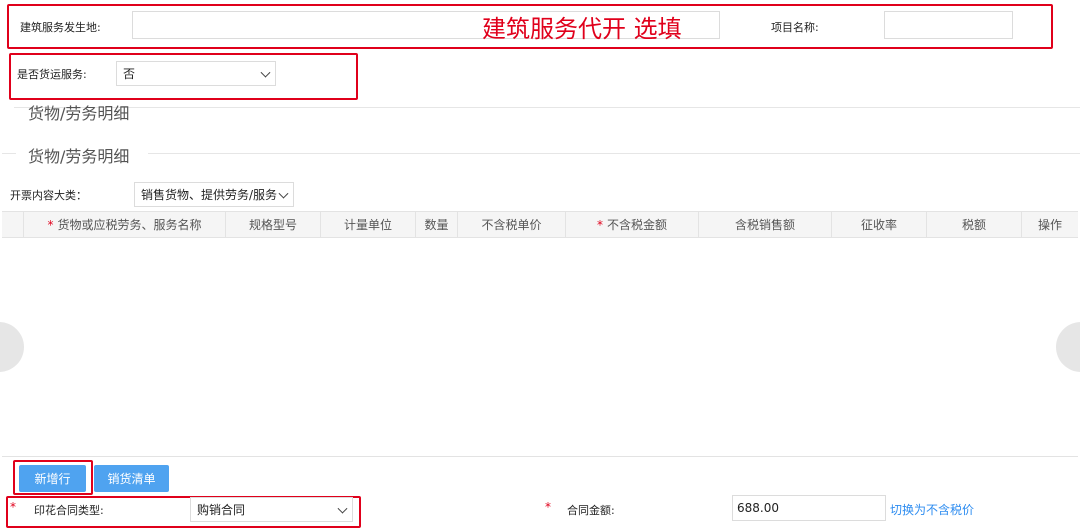  What do you see at coordinates (932, 509) in the screenshot?
I see `switch-tax-exclusive-link: 切换为不含税价` at bounding box center [932, 509].